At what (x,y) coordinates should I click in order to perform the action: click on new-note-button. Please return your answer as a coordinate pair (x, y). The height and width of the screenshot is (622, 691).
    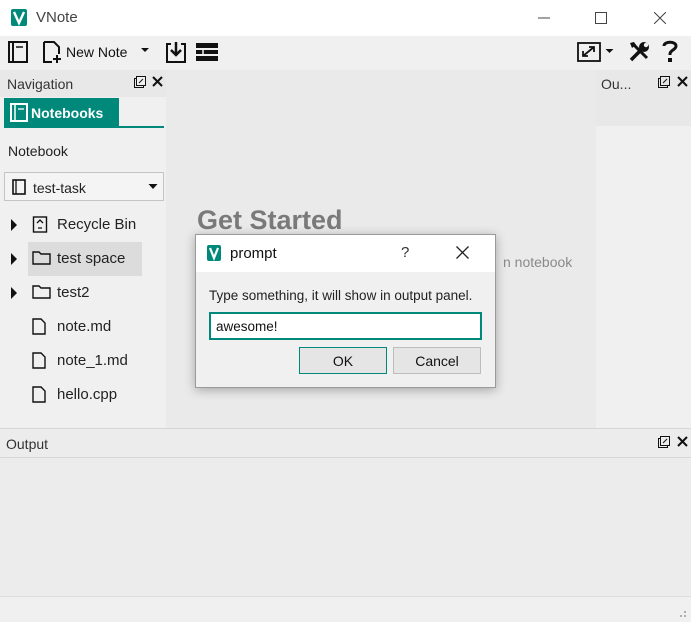
    Looking at the image, I should click on (52, 52).